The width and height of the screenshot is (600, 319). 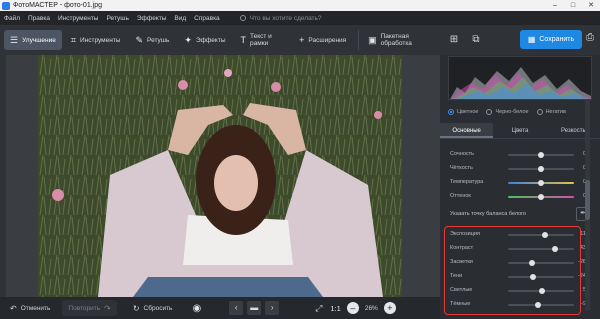 What do you see at coordinates (359, 40) in the screenshot?
I see `toolbar-divider` at bounding box center [359, 40].